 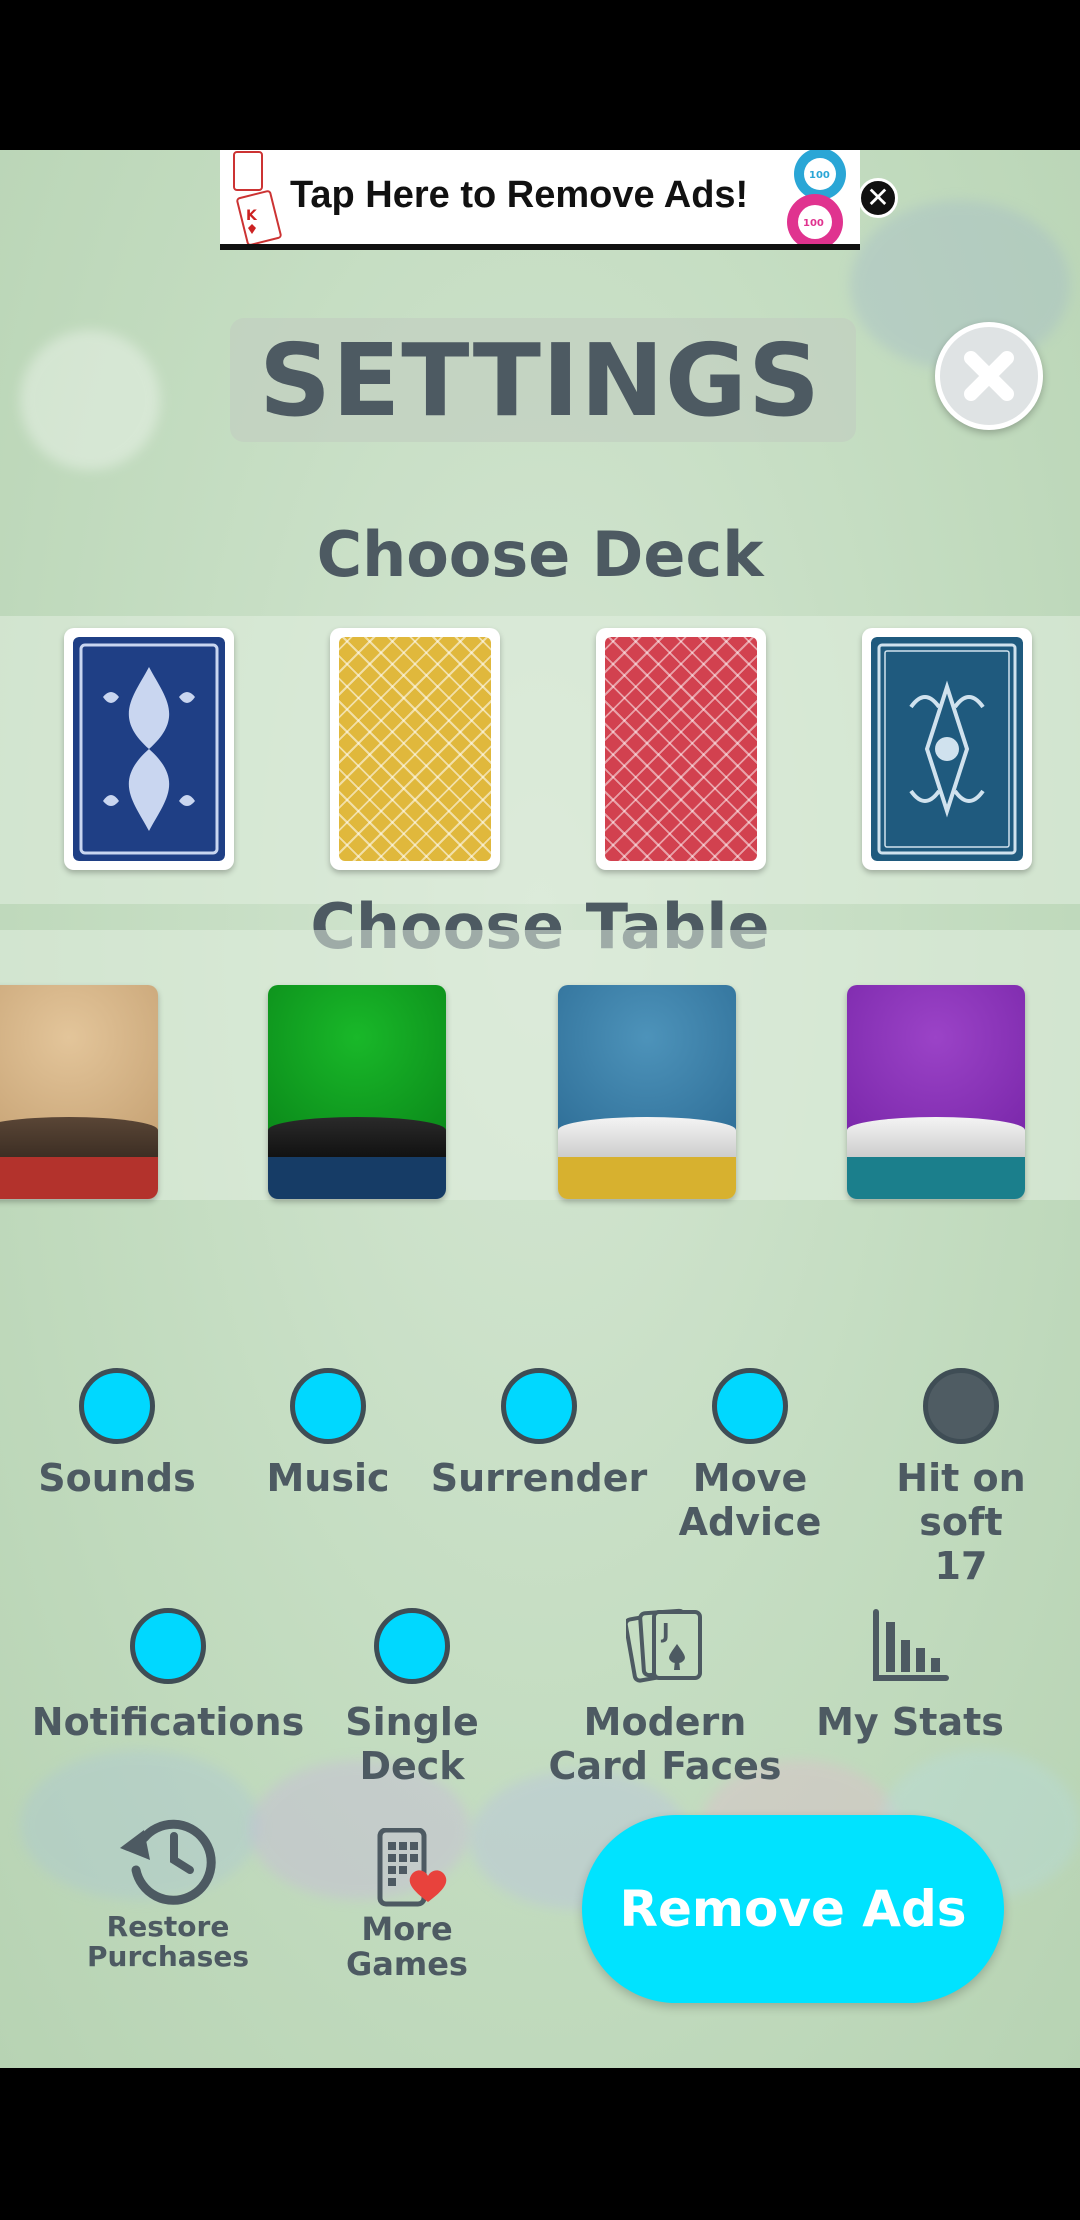 I want to click on hit-soft-17-label-line1: Hit on, so click(x=961, y=1478).